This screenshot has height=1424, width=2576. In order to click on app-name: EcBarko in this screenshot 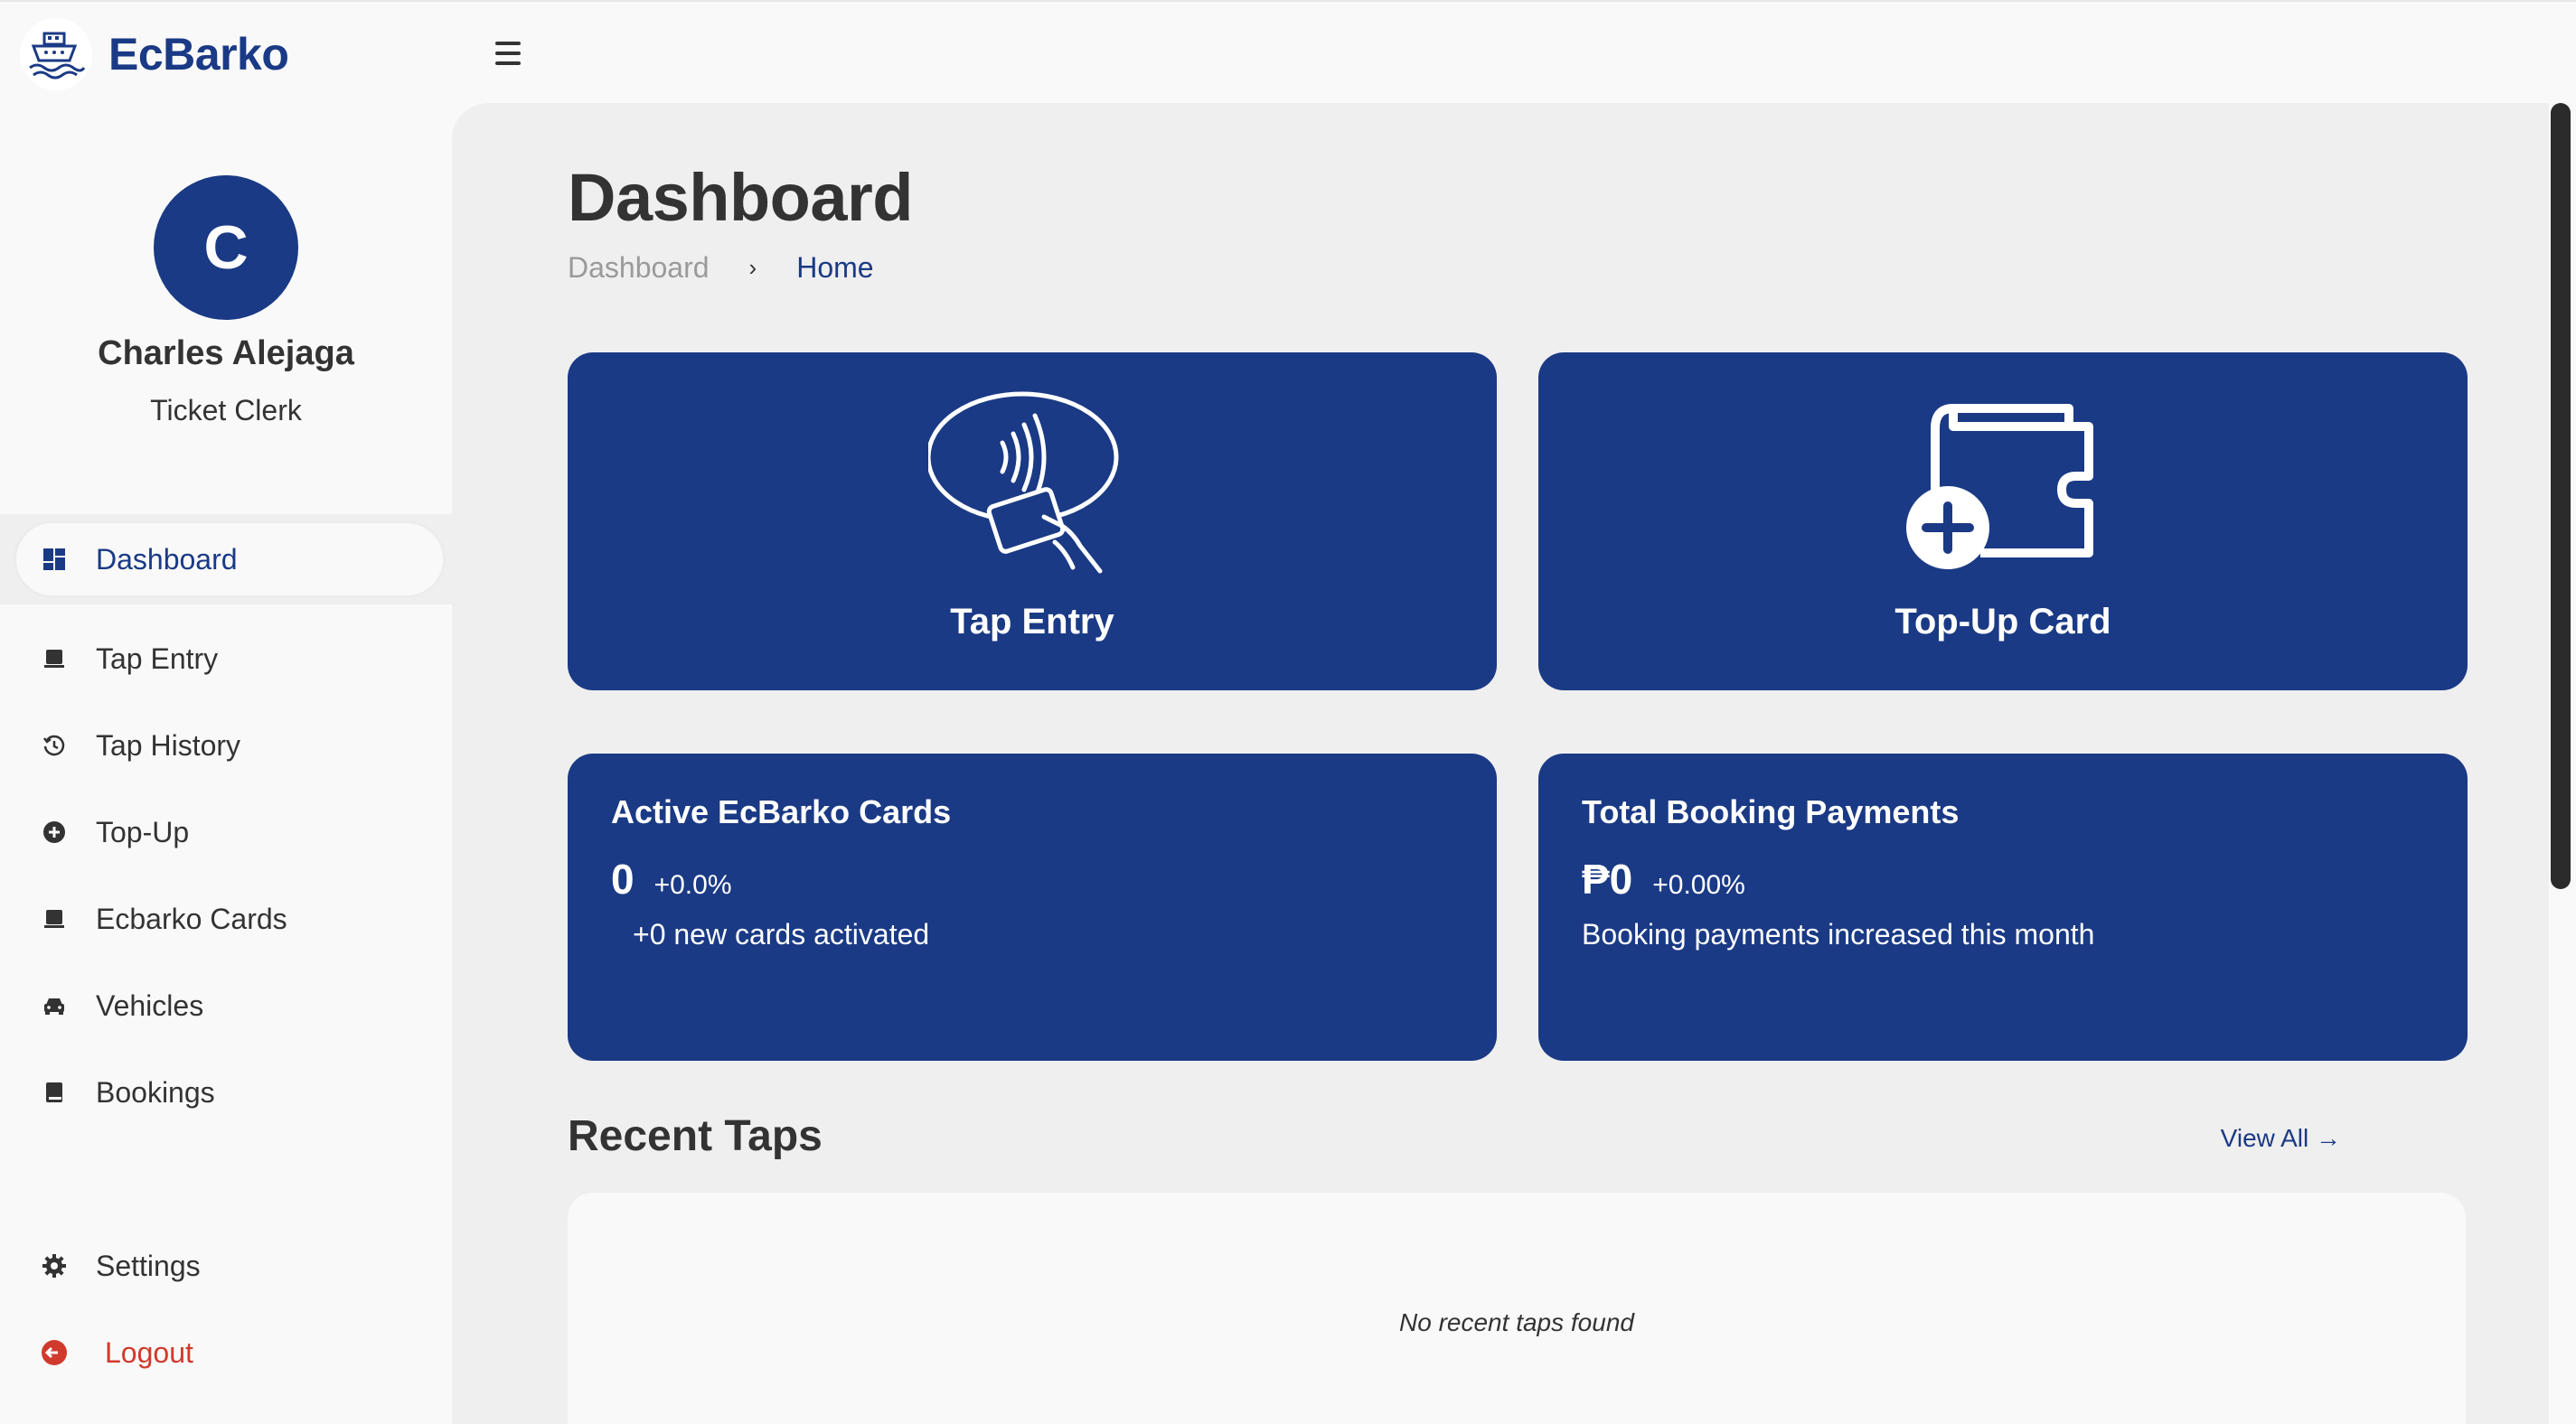, I will do `click(198, 54)`.